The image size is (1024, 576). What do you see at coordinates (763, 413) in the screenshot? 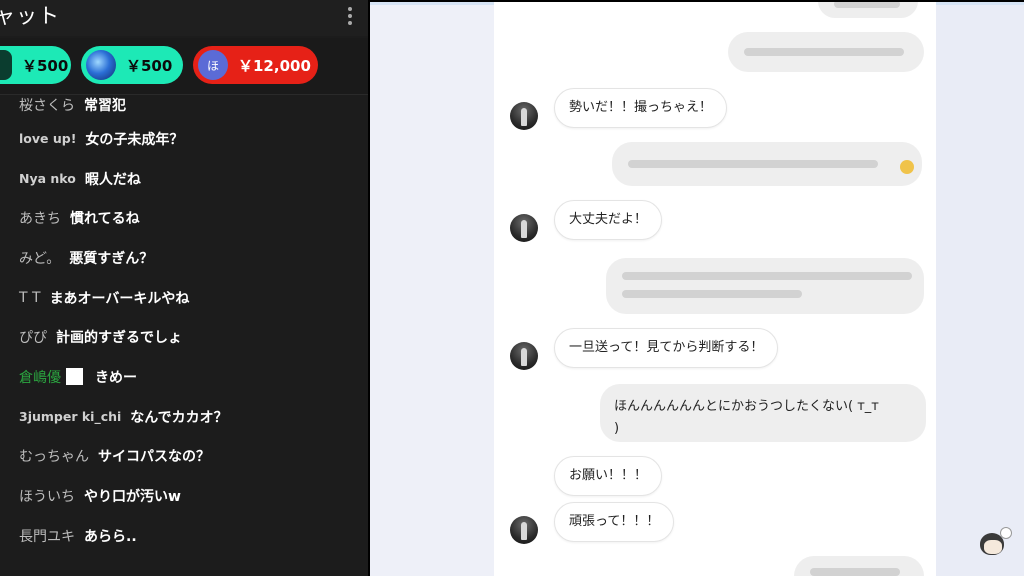
I see `outgoing-message: ほんんんんんんとにかおうつしたくない( т_т )` at bounding box center [763, 413].